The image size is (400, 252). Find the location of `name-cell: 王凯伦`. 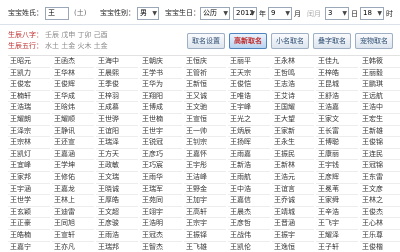

name-cell: 王凯伦 is located at coordinates (249, 247).